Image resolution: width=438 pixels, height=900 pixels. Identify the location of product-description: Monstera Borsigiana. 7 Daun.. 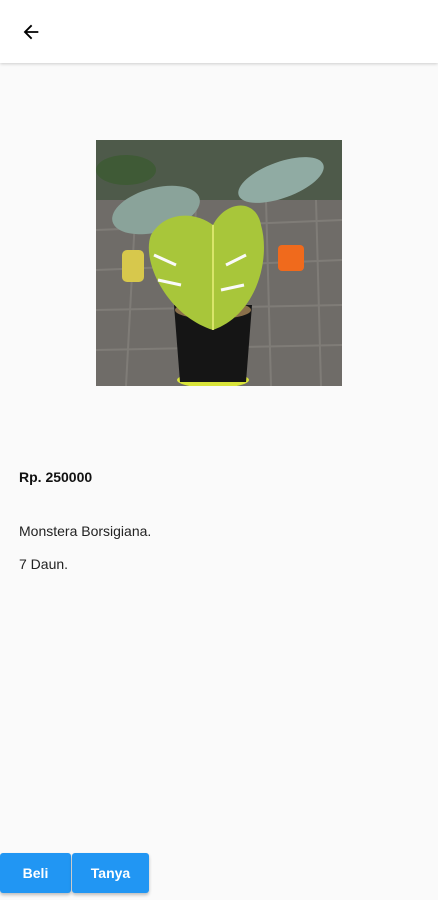
(85, 547).